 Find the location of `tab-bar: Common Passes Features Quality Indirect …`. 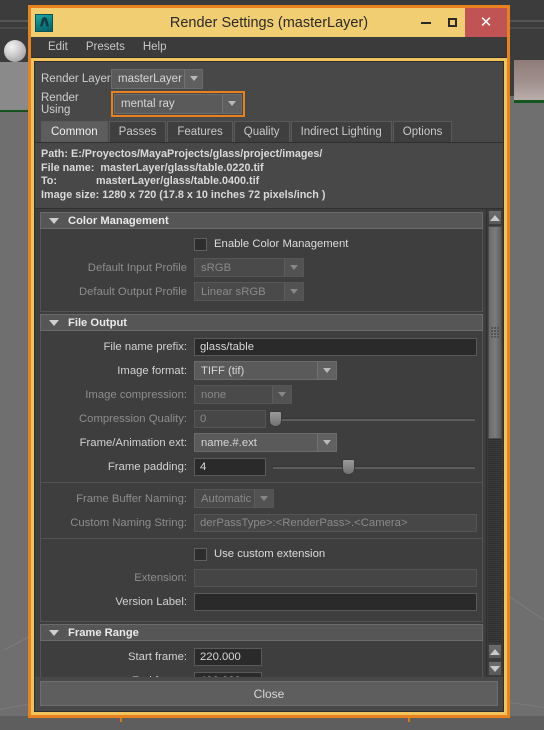

tab-bar: Common Passes Features Quality Indirect … is located at coordinates (269, 132).